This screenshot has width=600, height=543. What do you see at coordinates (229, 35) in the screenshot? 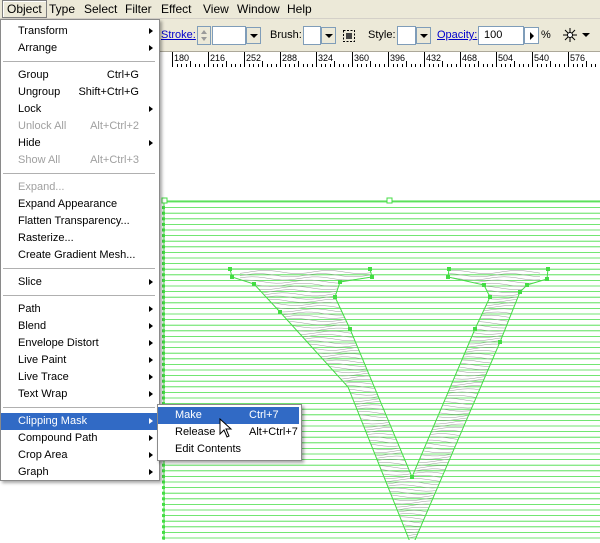
I see `stroke-weight-input` at bounding box center [229, 35].